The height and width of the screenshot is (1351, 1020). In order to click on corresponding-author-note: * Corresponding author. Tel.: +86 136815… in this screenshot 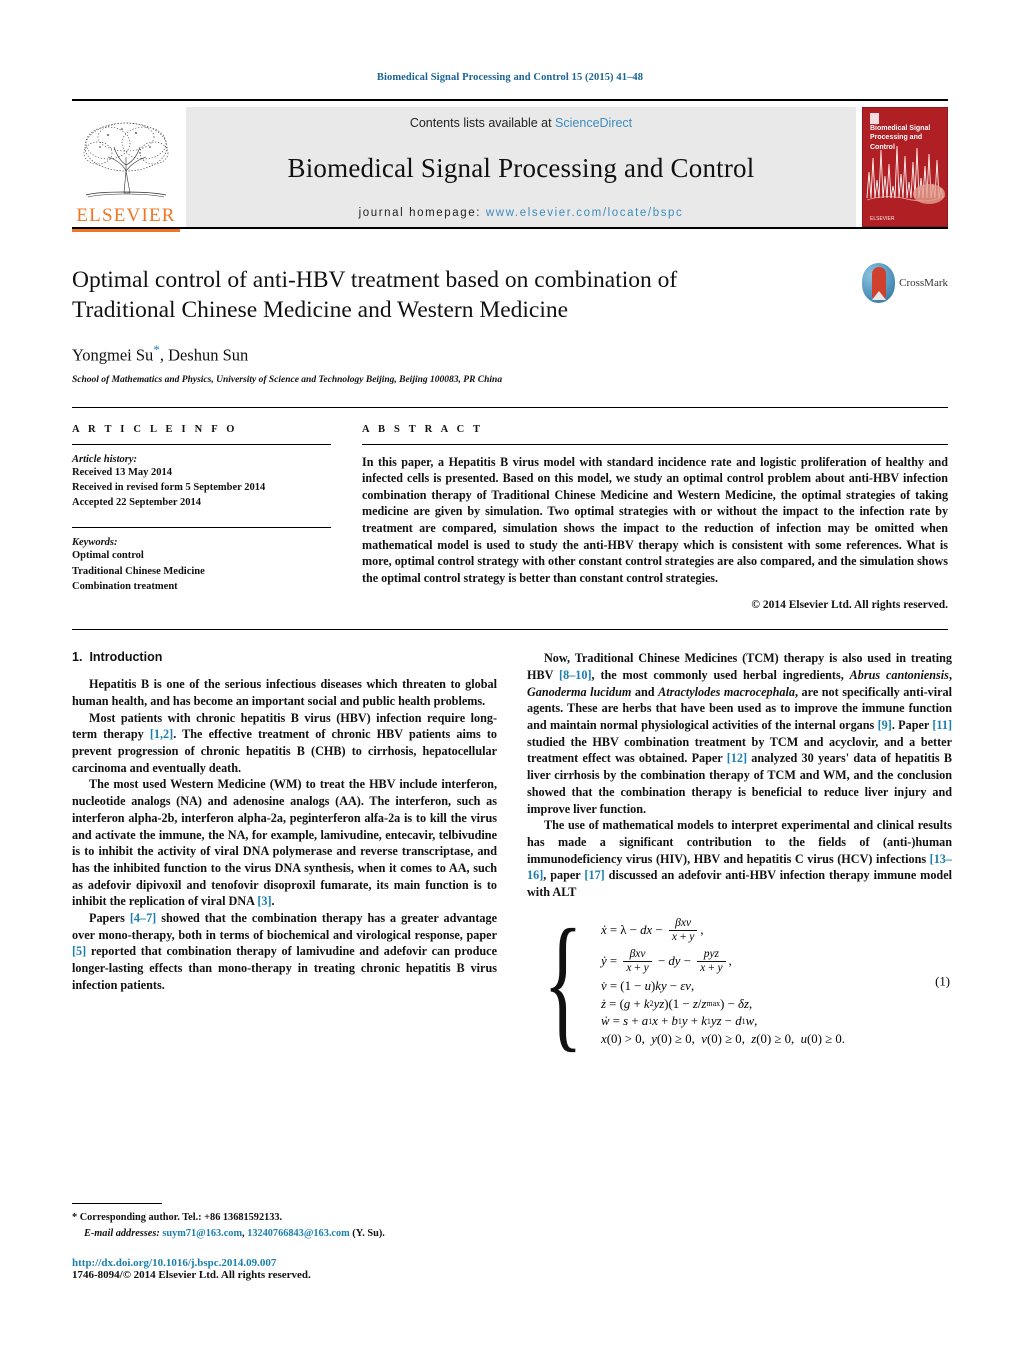, I will do `click(177, 1218)`.